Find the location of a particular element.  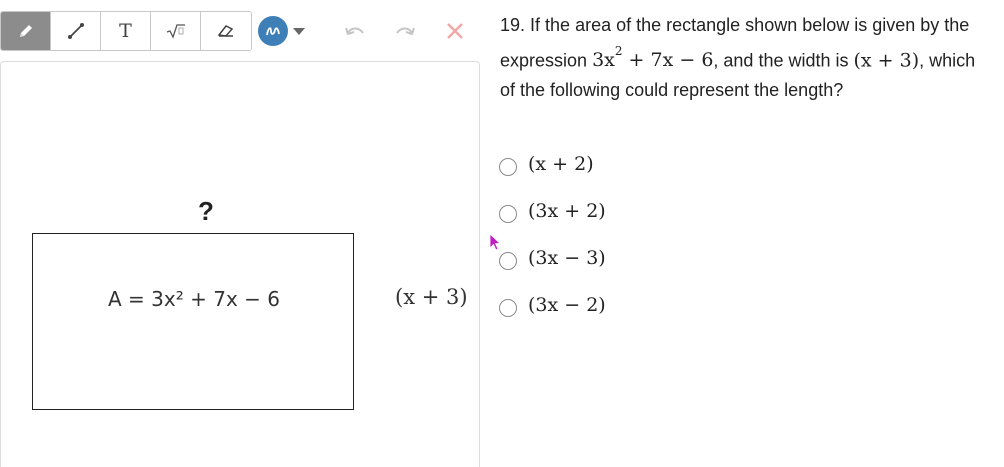

answer-choices: (x + 2) (3x + 2) (3x − 3) (3x − 2) is located at coordinates (552, 234).